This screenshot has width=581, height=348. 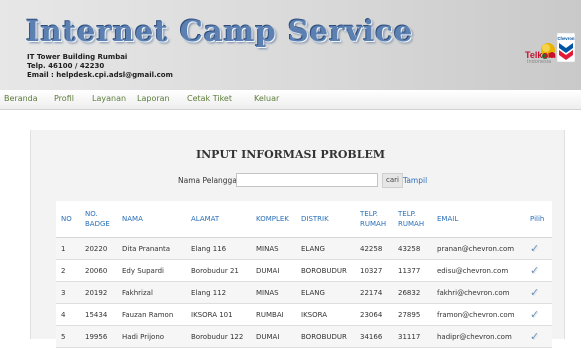 What do you see at coordinates (478, 292) in the screenshot?
I see `cell-email: fakhri@chevron.com` at bounding box center [478, 292].